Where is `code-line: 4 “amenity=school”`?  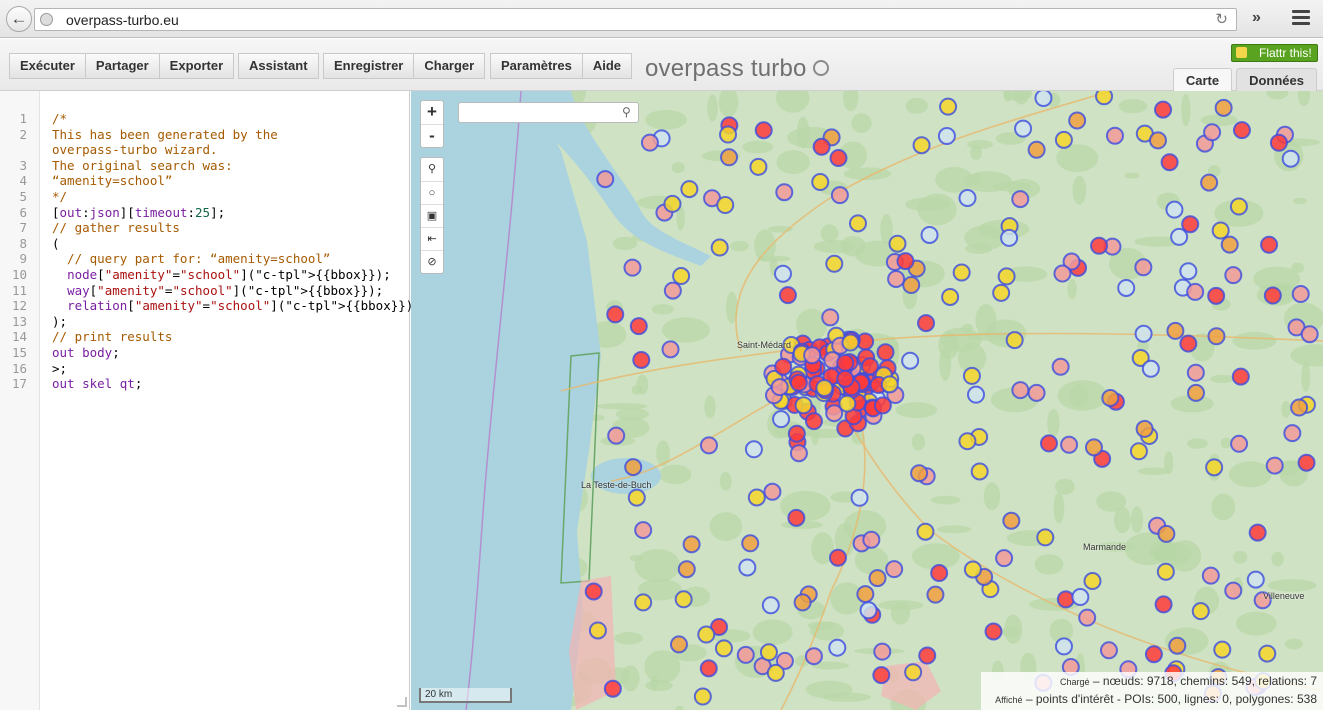 code-line: 4 “amenity=school” is located at coordinates (205, 181).